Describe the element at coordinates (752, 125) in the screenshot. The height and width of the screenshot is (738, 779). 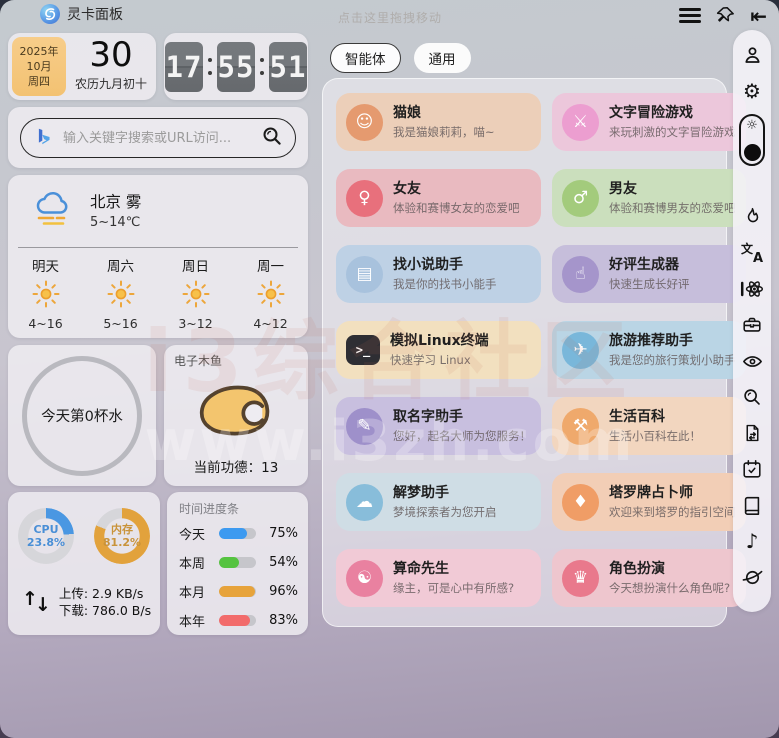
I see `light-mode-icon: ☼` at that location.